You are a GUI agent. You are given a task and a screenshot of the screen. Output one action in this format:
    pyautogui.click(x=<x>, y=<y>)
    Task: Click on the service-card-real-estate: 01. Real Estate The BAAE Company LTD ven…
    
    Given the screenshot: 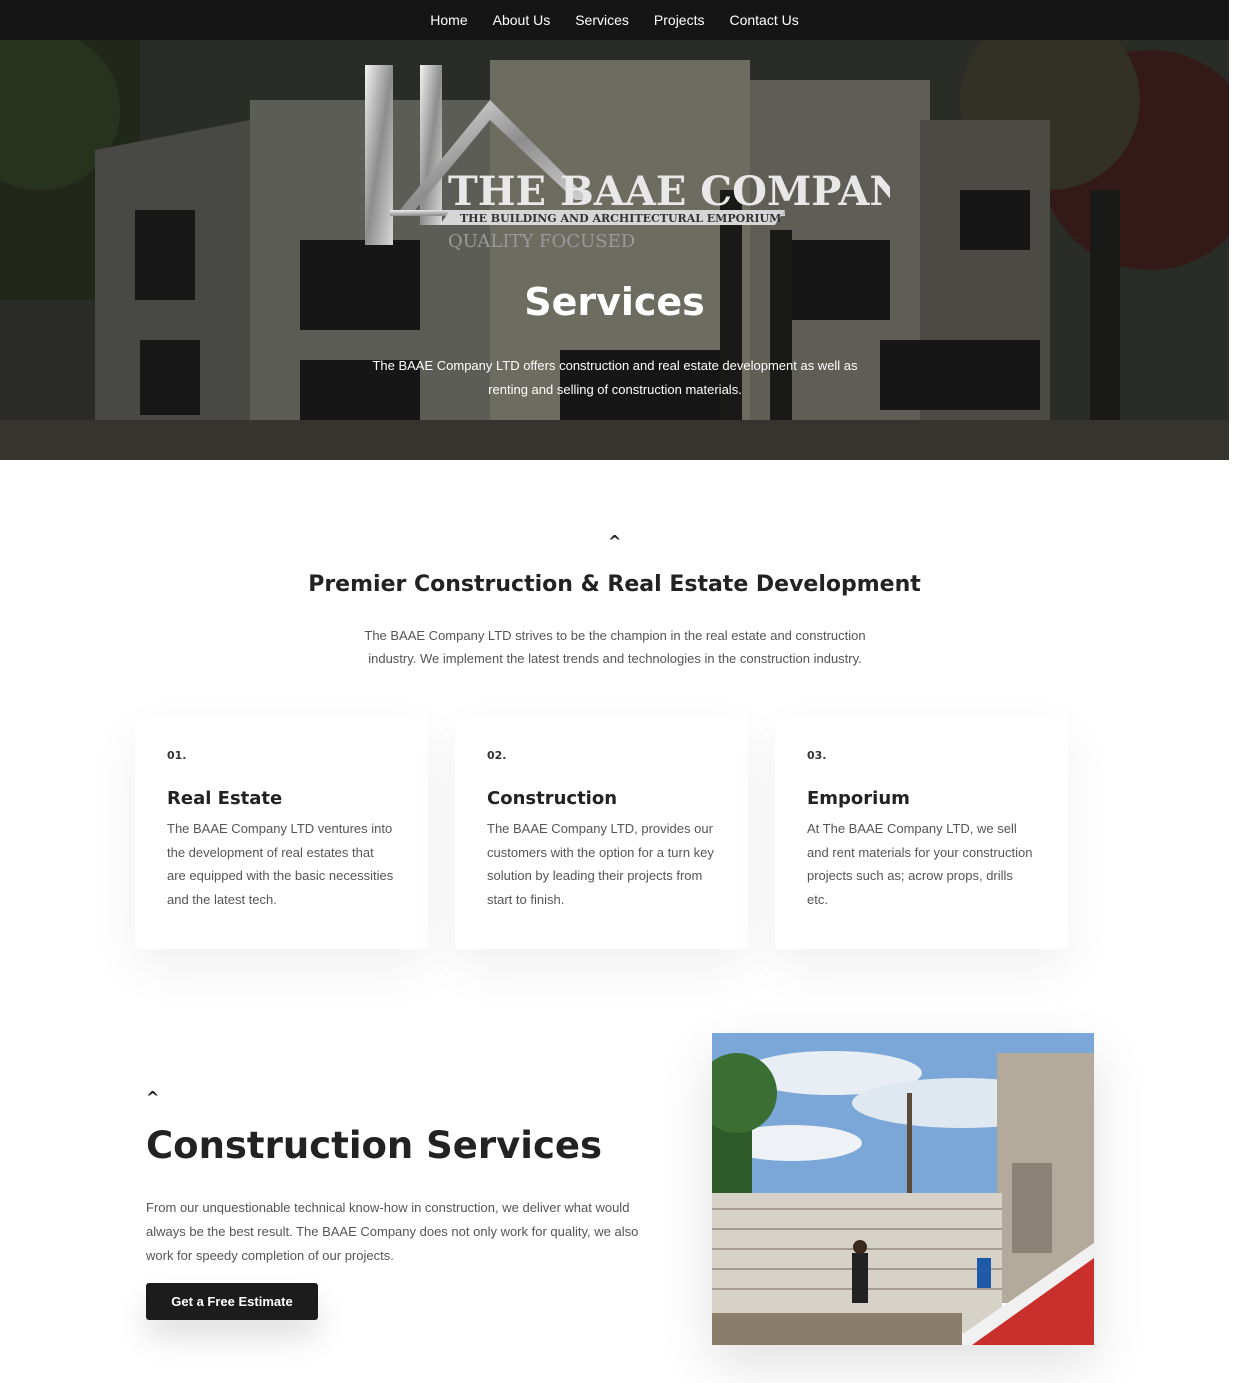 What is the action you would take?
    pyautogui.click(x=281, y=832)
    